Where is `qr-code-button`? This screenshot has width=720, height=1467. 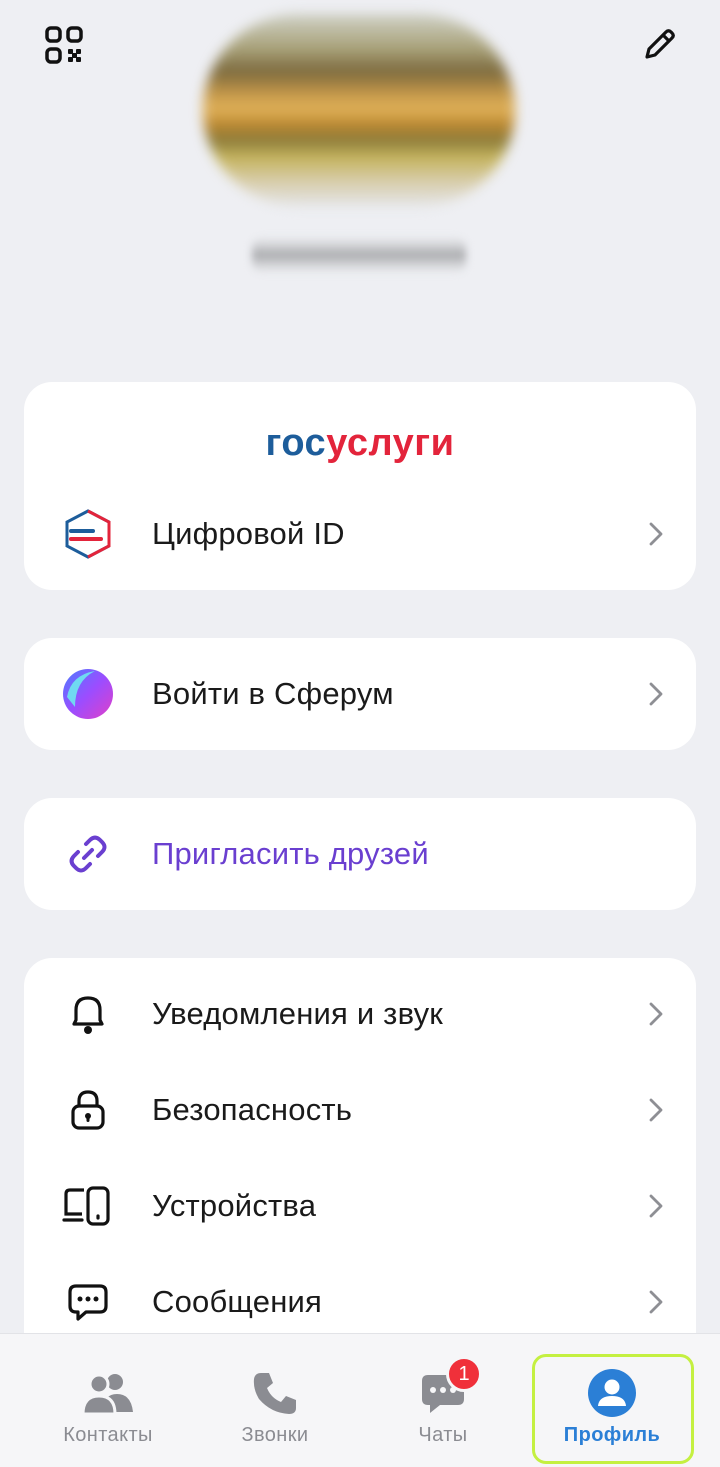
qr-code-button is located at coordinates (64, 47).